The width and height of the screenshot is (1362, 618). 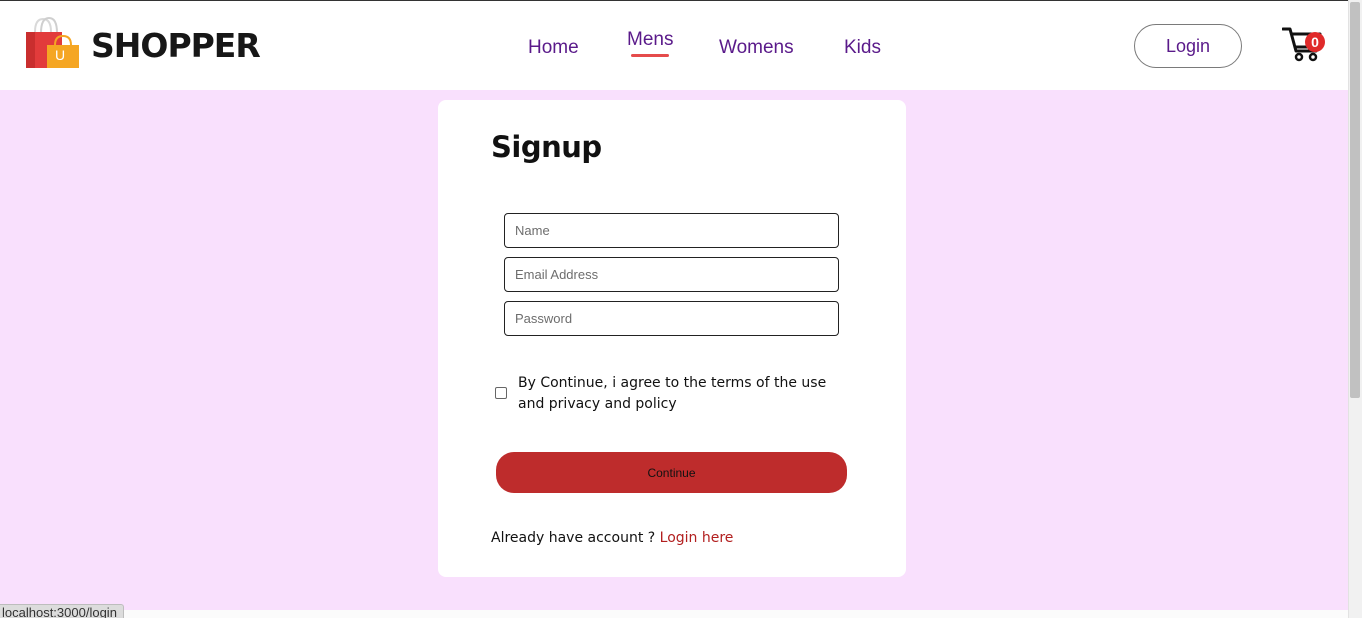 I want to click on scrollbar-thumb, so click(x=1355, y=200).